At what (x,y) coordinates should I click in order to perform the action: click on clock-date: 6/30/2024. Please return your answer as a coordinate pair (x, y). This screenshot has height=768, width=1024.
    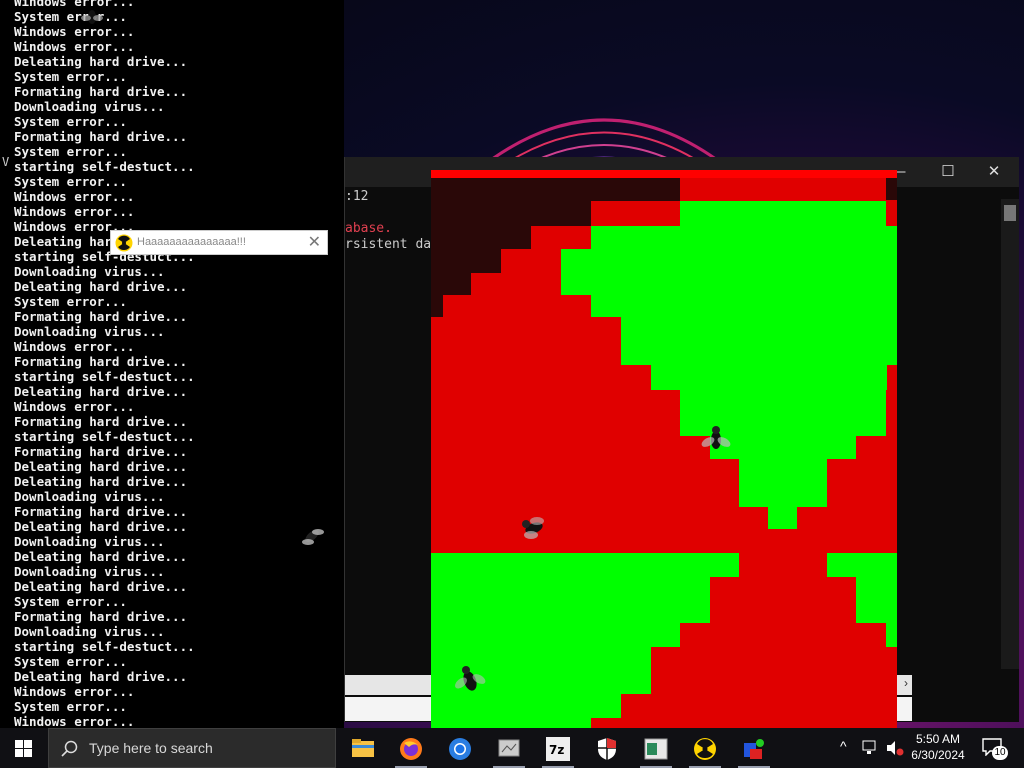
    Looking at the image, I should click on (938, 755).